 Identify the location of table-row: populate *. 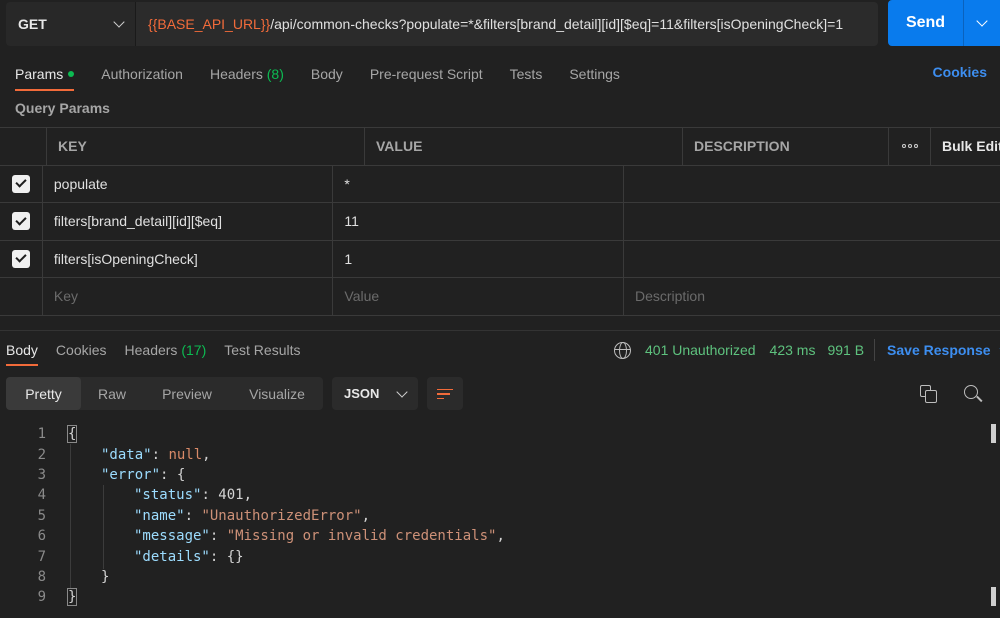
(500, 184).